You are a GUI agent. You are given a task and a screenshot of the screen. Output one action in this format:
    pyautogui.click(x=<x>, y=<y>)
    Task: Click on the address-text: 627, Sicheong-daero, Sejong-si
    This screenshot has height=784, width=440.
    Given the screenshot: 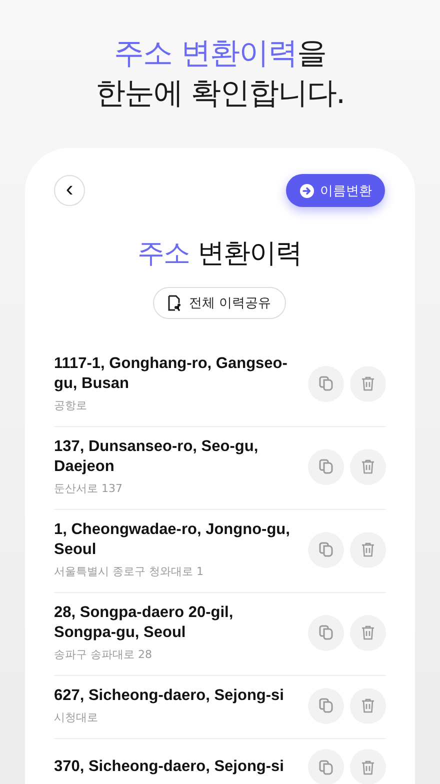 What is the action you would take?
    pyautogui.click(x=169, y=696)
    